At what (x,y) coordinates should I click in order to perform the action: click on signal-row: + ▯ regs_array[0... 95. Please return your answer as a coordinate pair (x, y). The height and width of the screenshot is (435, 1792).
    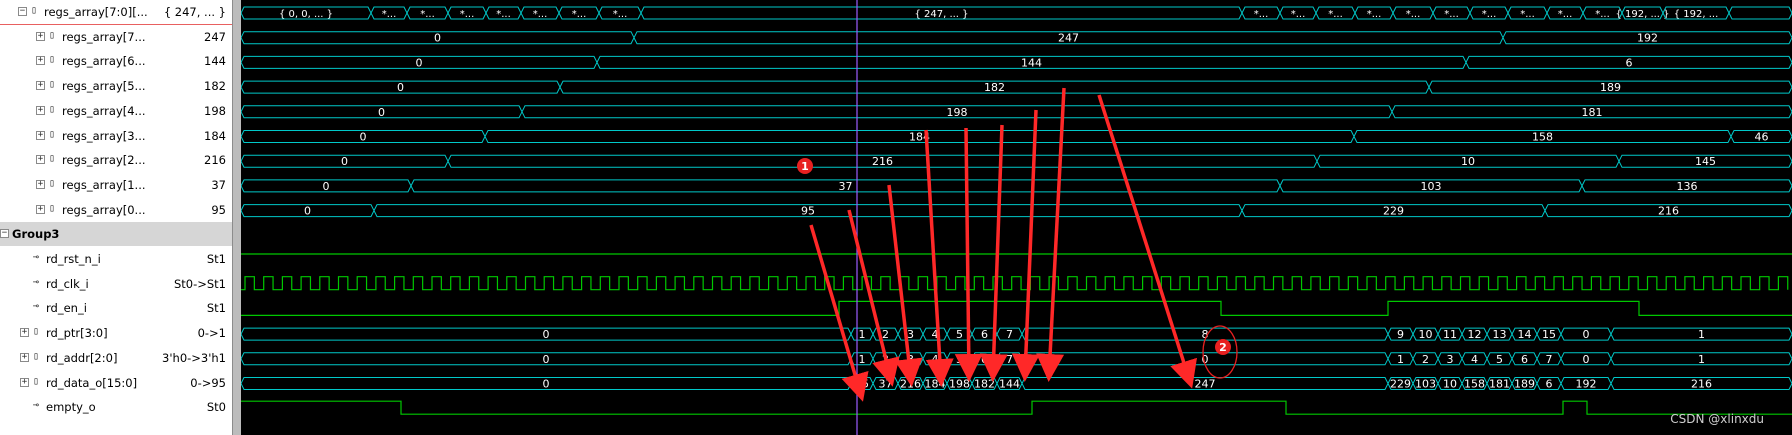
    Looking at the image, I should click on (116, 210).